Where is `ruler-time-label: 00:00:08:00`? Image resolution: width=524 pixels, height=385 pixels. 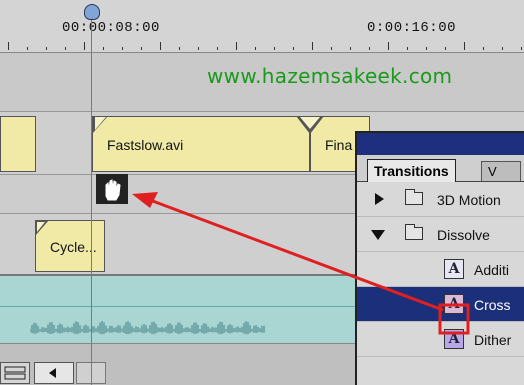
ruler-time-label: 00:00:08:00 is located at coordinates (111, 28).